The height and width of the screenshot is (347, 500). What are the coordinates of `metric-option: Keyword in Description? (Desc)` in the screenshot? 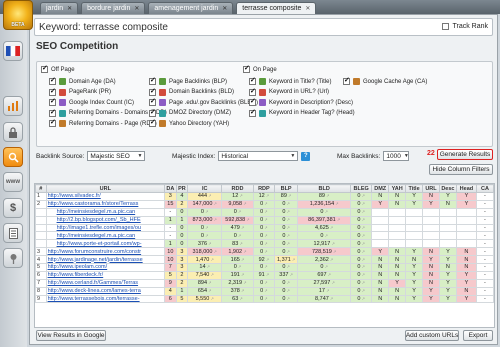 It's located at (301, 101).